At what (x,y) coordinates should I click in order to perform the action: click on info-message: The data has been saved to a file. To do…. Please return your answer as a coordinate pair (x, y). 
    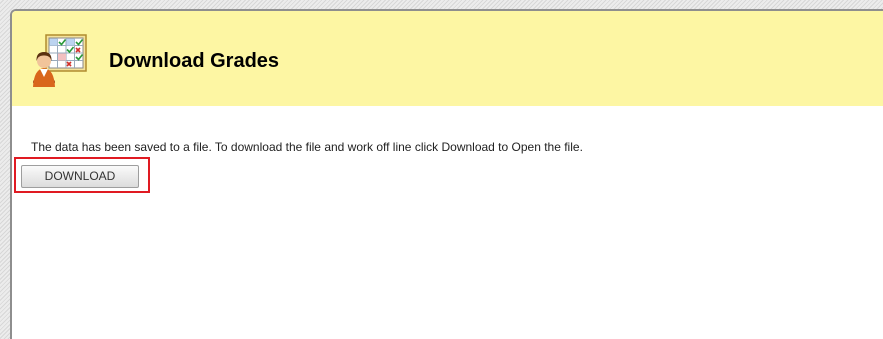
    Looking at the image, I should click on (307, 147).